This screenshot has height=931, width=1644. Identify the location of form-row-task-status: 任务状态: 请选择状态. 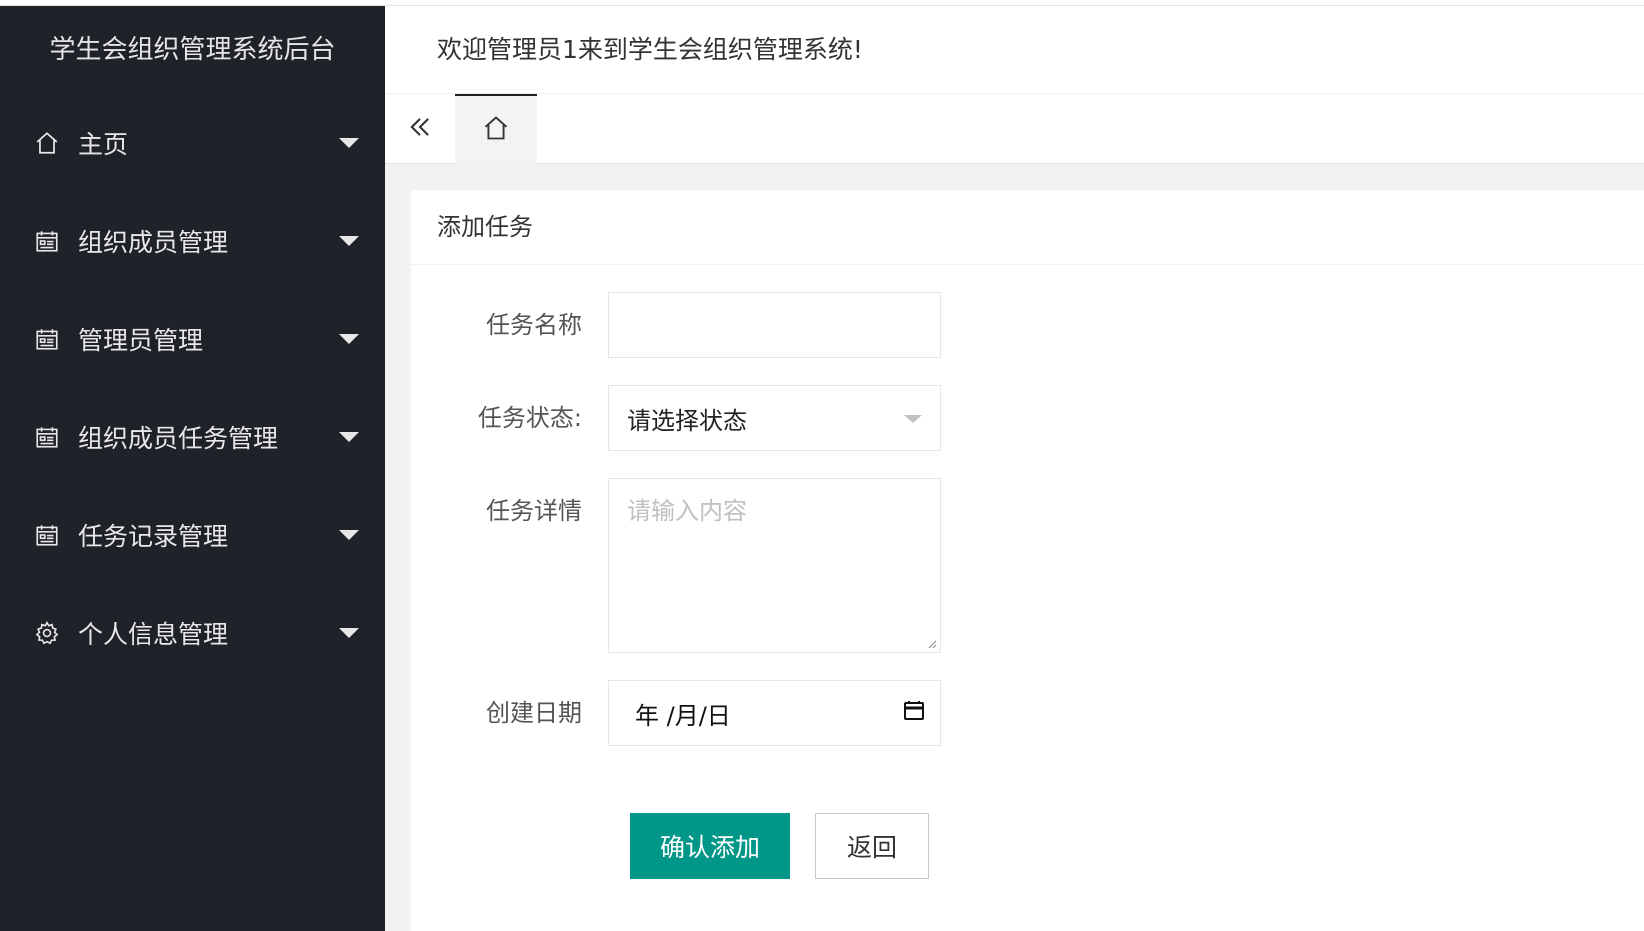
(676, 418).